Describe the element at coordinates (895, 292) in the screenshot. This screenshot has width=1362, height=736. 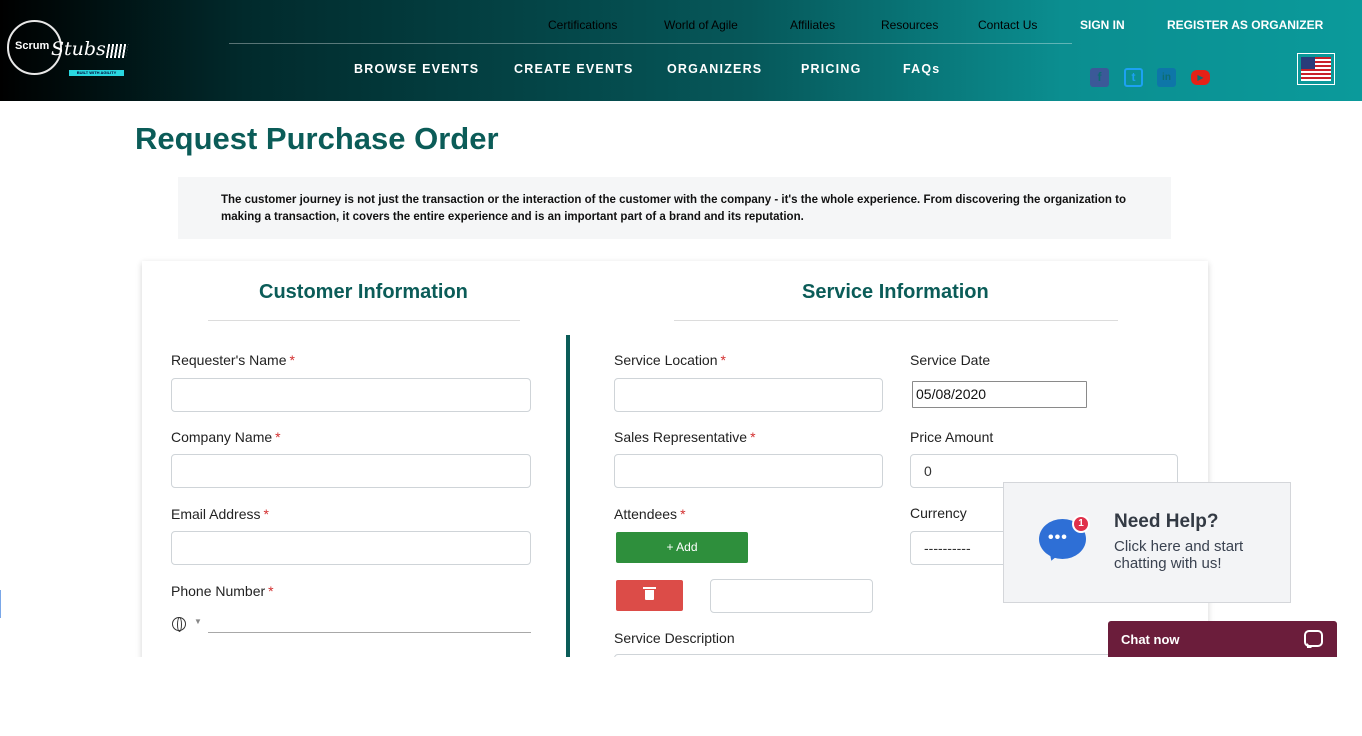
I see `service-info-heading: Service Information` at that location.